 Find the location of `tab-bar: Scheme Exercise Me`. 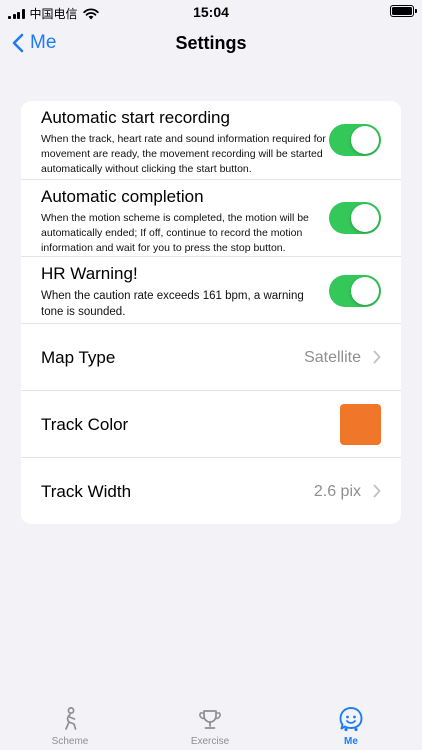

tab-bar: Scheme Exercise Me is located at coordinates (211, 725).